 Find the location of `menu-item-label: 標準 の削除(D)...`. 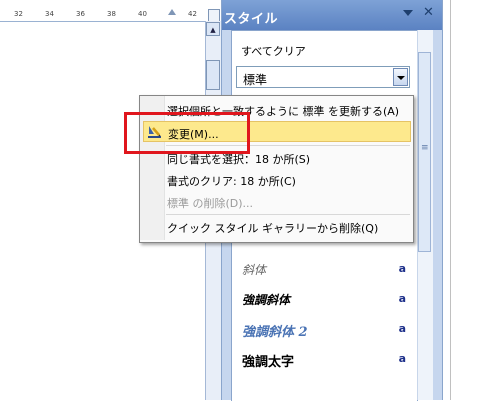

menu-item-label: 標準 の削除(D)... is located at coordinates (210, 203).